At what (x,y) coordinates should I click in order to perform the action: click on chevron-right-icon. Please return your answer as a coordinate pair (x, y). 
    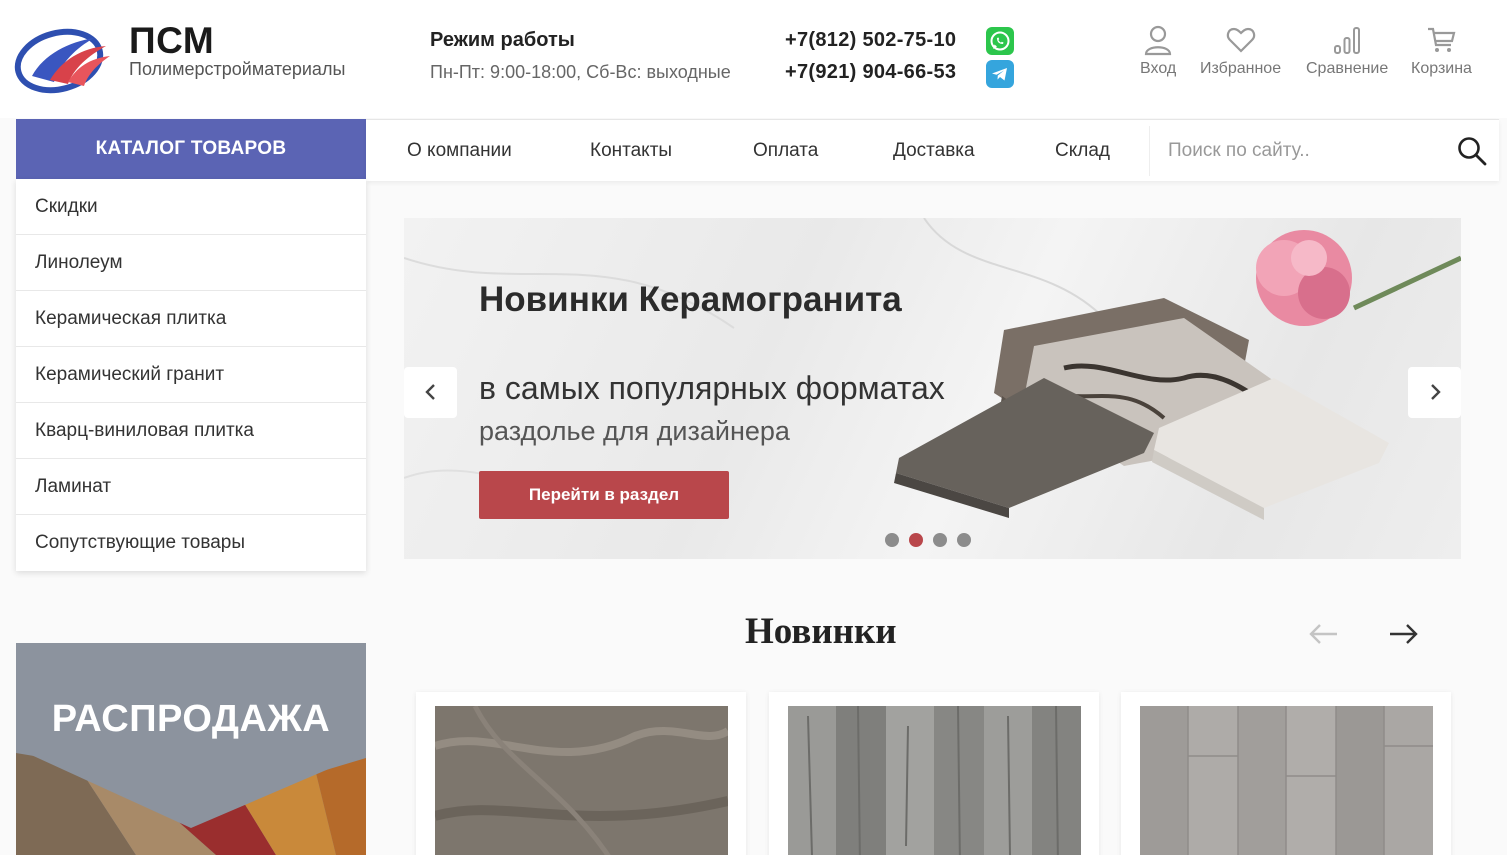
    Looking at the image, I should click on (1436, 392).